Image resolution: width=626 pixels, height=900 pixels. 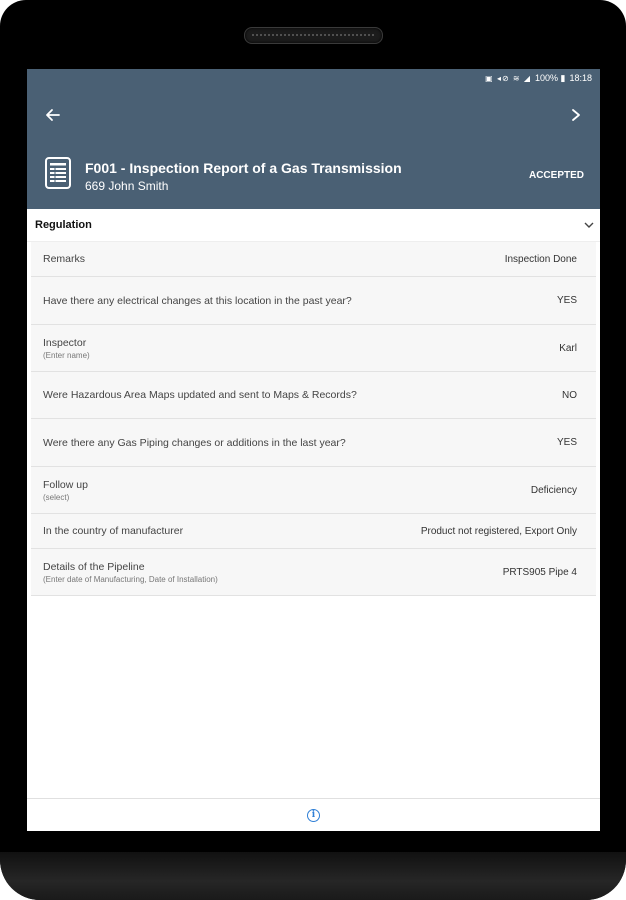 What do you see at coordinates (64, 259) in the screenshot?
I see `field-label: Remarks` at bounding box center [64, 259].